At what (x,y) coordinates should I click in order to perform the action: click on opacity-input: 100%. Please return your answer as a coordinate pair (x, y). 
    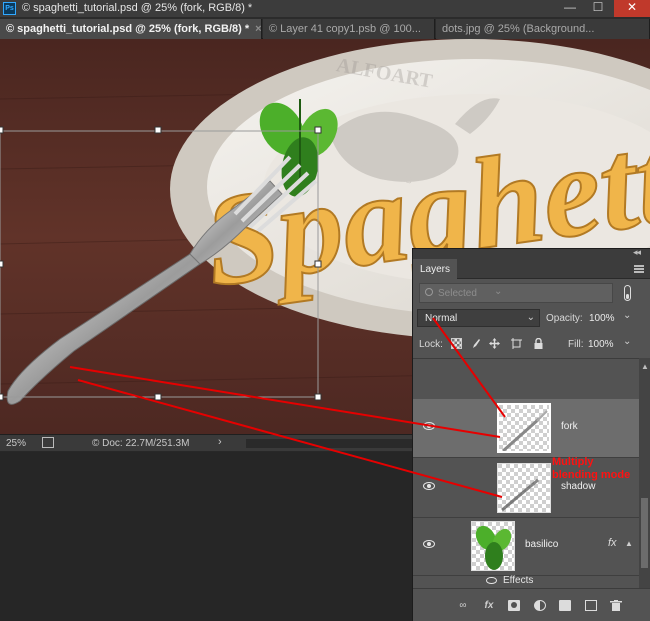
    Looking at the image, I should click on (602, 318).